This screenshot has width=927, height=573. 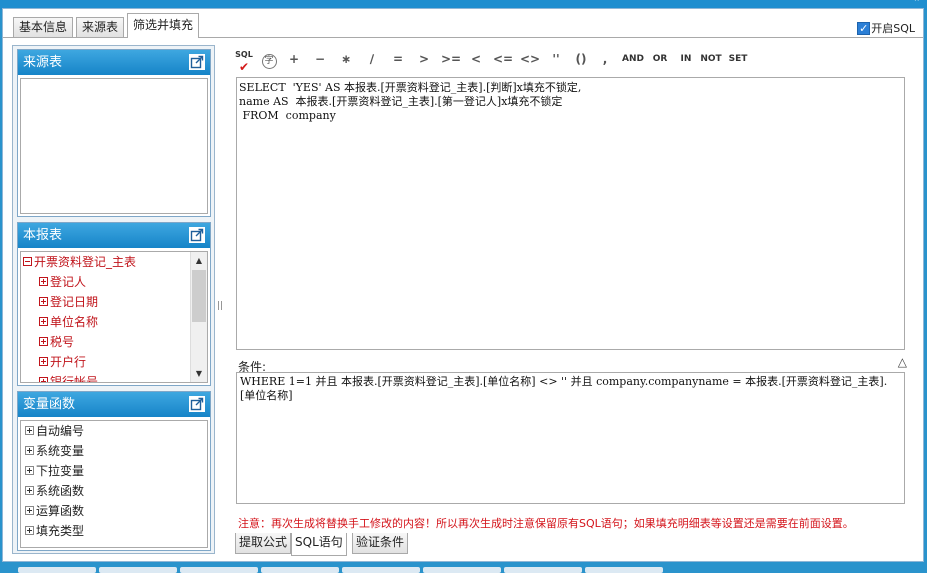 I want to click on tree-node: 填充类型, so click(x=114, y=531).